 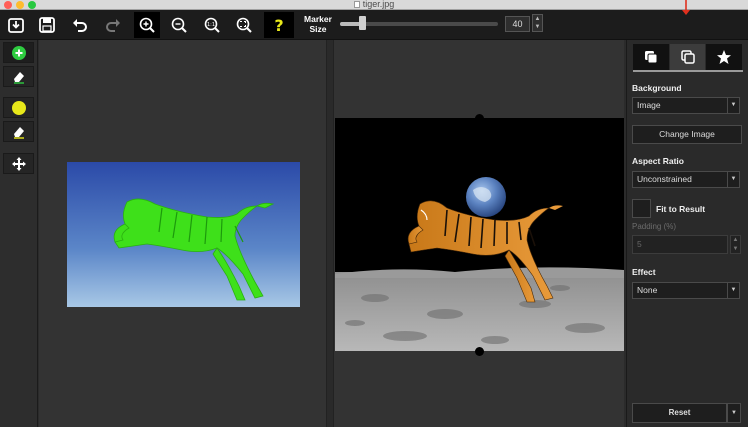 What do you see at coordinates (664, 179) in the screenshot?
I see `aspect-ratio-select-value: Unconstrained` at bounding box center [664, 179].